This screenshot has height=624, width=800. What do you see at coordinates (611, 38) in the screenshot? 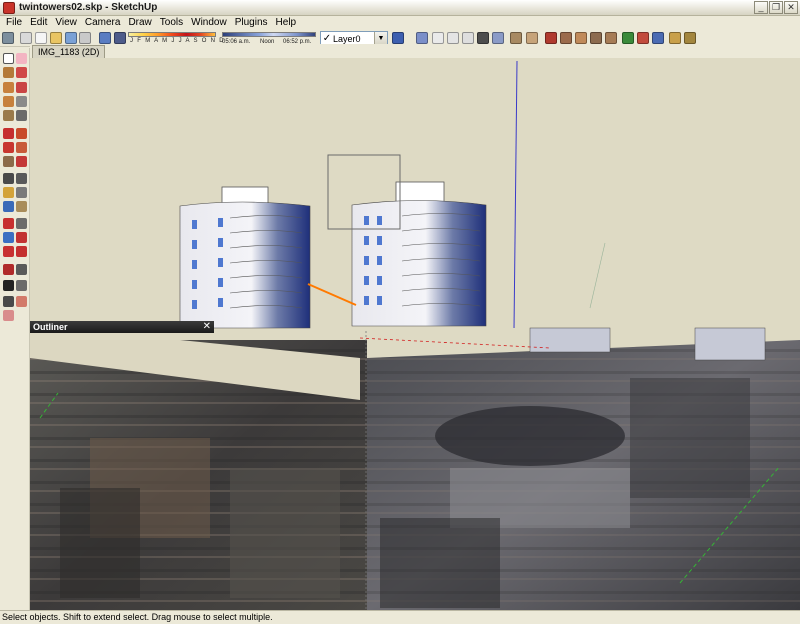
I see `erase-icon` at bounding box center [611, 38].